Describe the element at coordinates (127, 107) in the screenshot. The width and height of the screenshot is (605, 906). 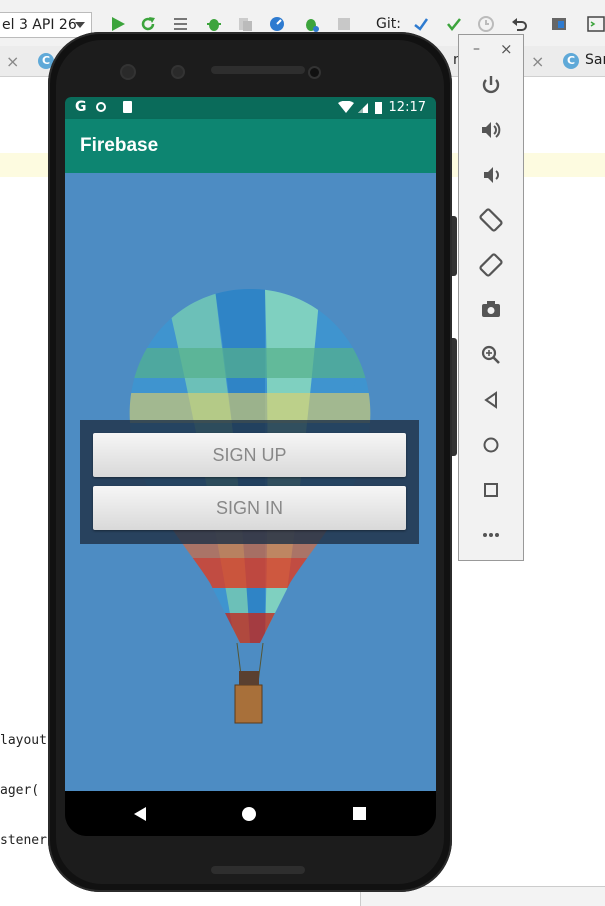
I see `sd-card-icon` at that location.